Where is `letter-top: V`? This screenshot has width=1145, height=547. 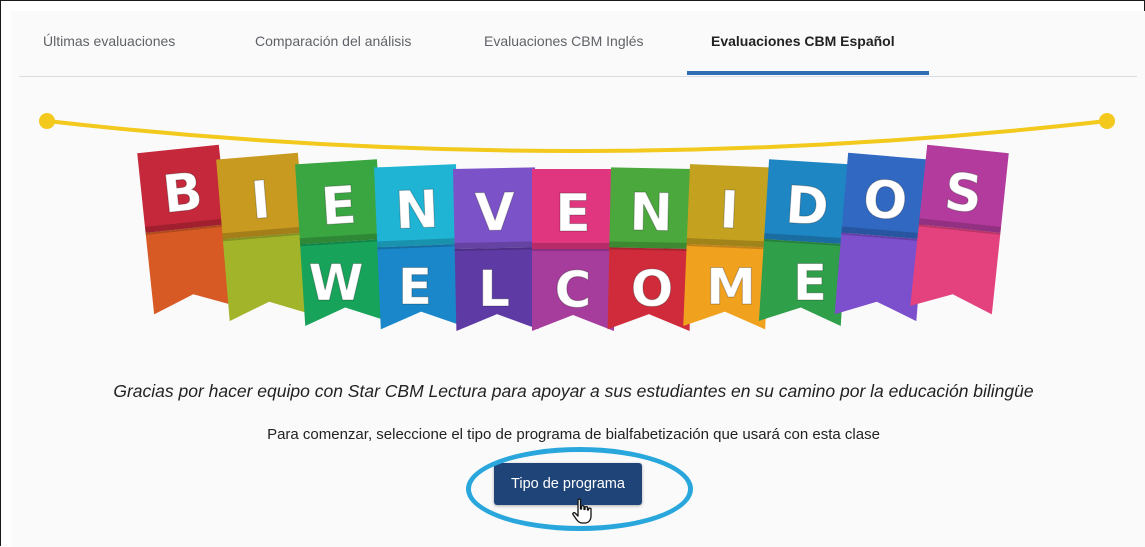 letter-top: V is located at coordinates (494, 213).